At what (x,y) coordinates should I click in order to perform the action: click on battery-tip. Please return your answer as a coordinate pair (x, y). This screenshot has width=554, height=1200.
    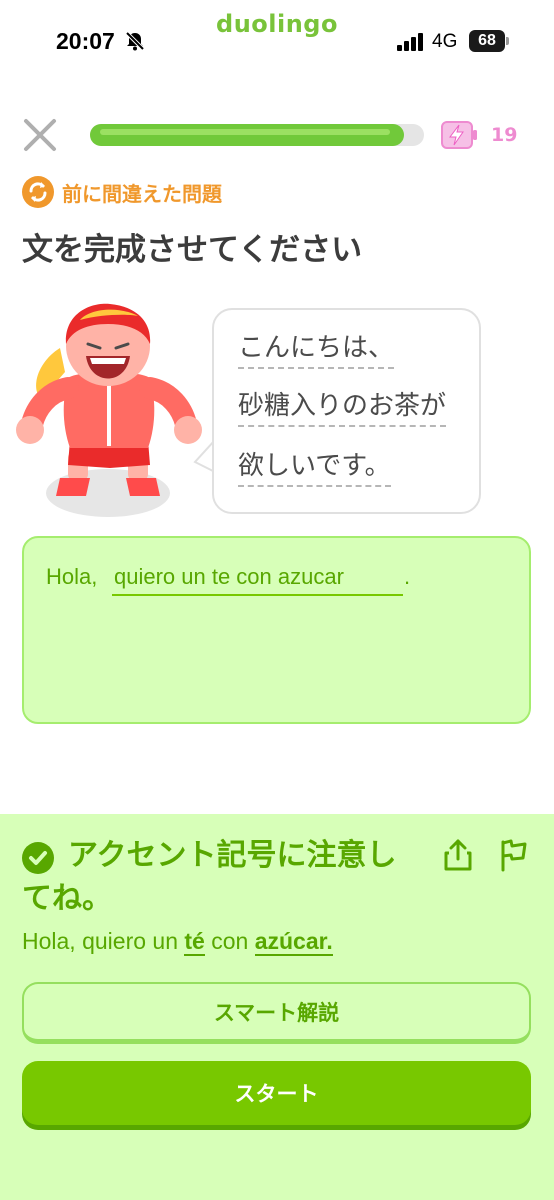
    Looking at the image, I should click on (507, 41).